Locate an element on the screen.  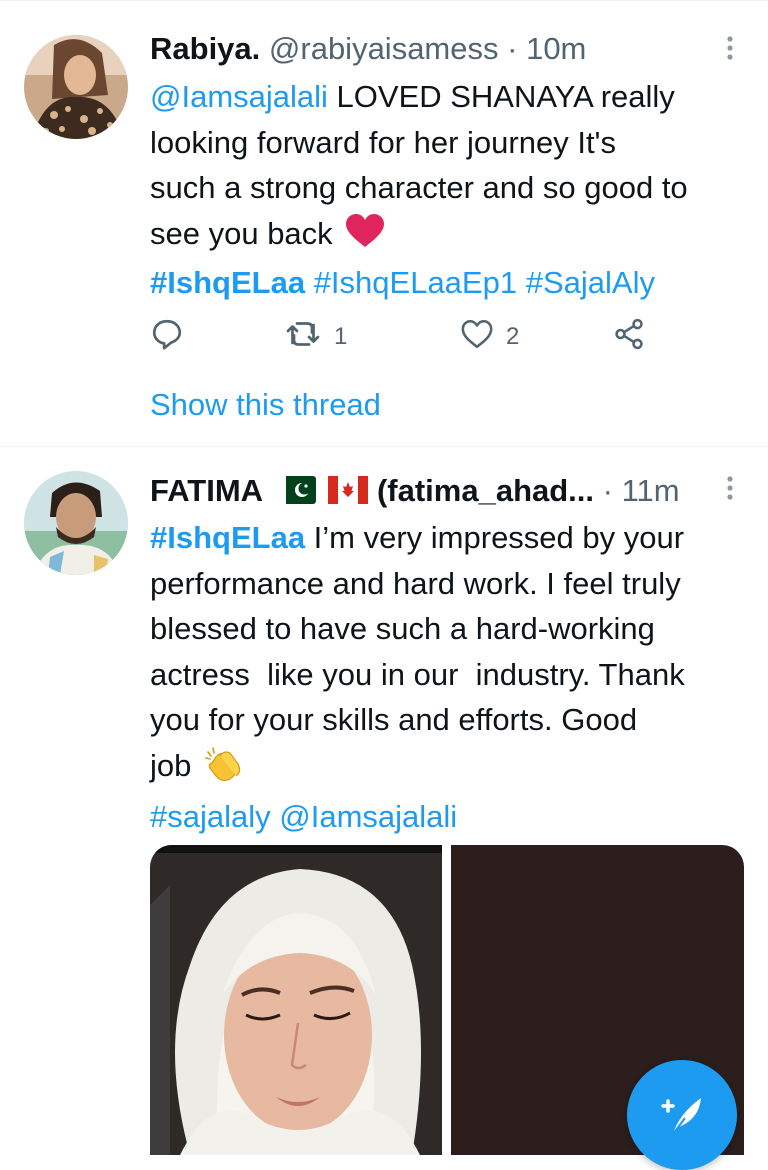
tweet-text-line: blessed to have such a hard-working is located at coordinates (402, 628).